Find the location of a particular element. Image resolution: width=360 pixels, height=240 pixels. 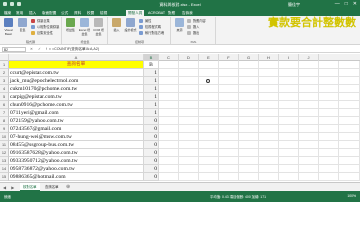

relative-reference-button: 以相對位置錄製 is located at coordinates (45, 26).